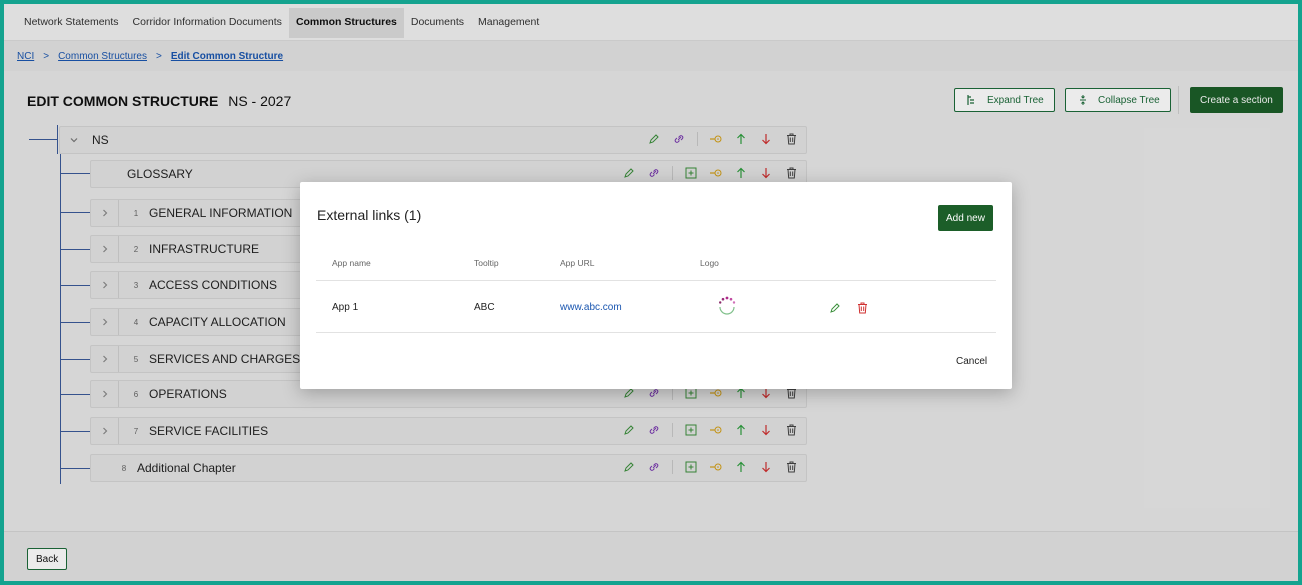  What do you see at coordinates (862, 308) in the screenshot?
I see `delete-icon` at bounding box center [862, 308].